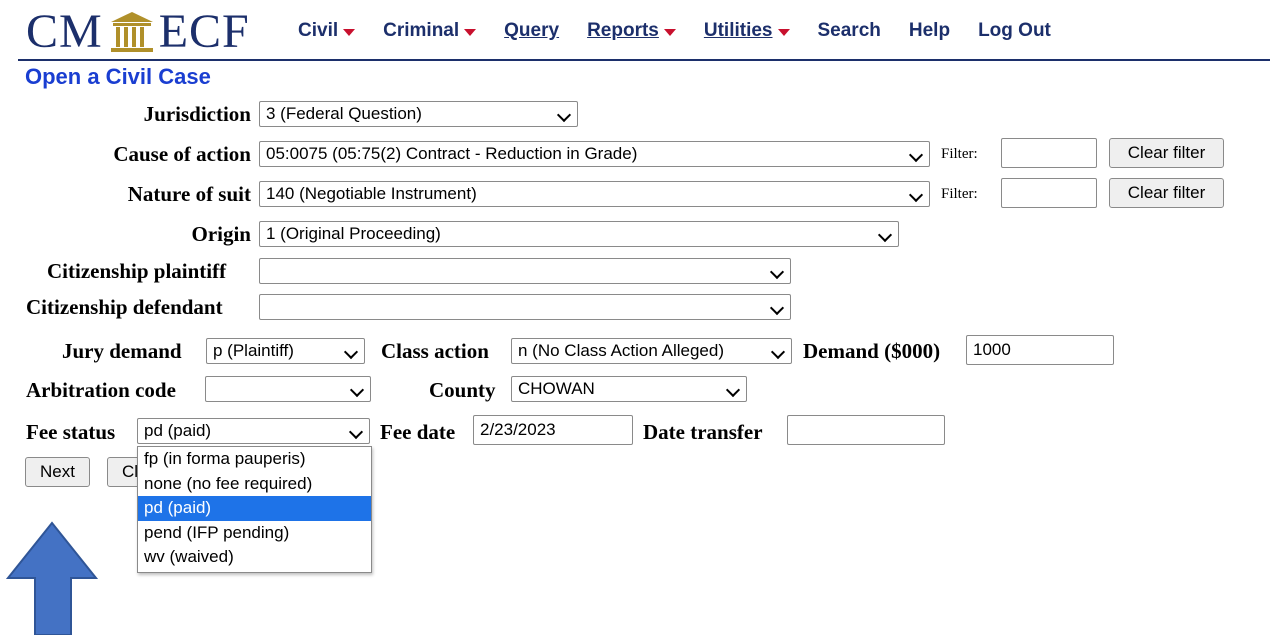 The width and height of the screenshot is (1270, 635). I want to click on menu-search: Search, so click(849, 31).